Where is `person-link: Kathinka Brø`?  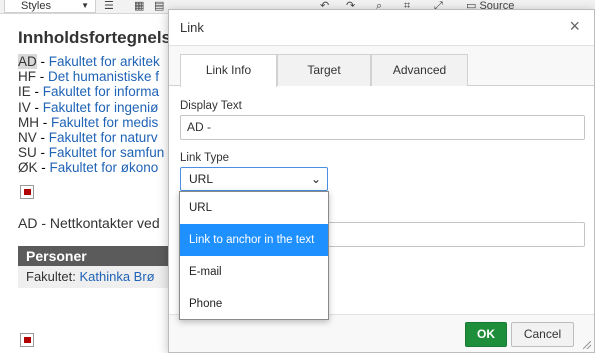 person-link: Kathinka Brø is located at coordinates (116, 276).